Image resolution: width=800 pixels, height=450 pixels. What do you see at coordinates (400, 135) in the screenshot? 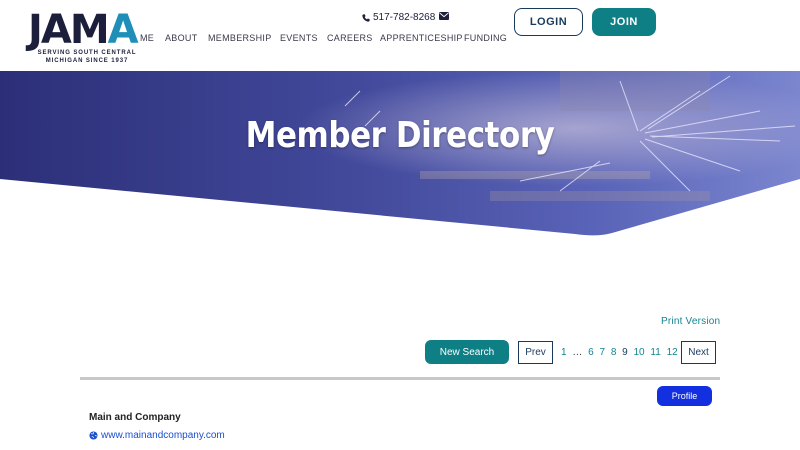
I see `page-title: Member Directory` at bounding box center [400, 135].